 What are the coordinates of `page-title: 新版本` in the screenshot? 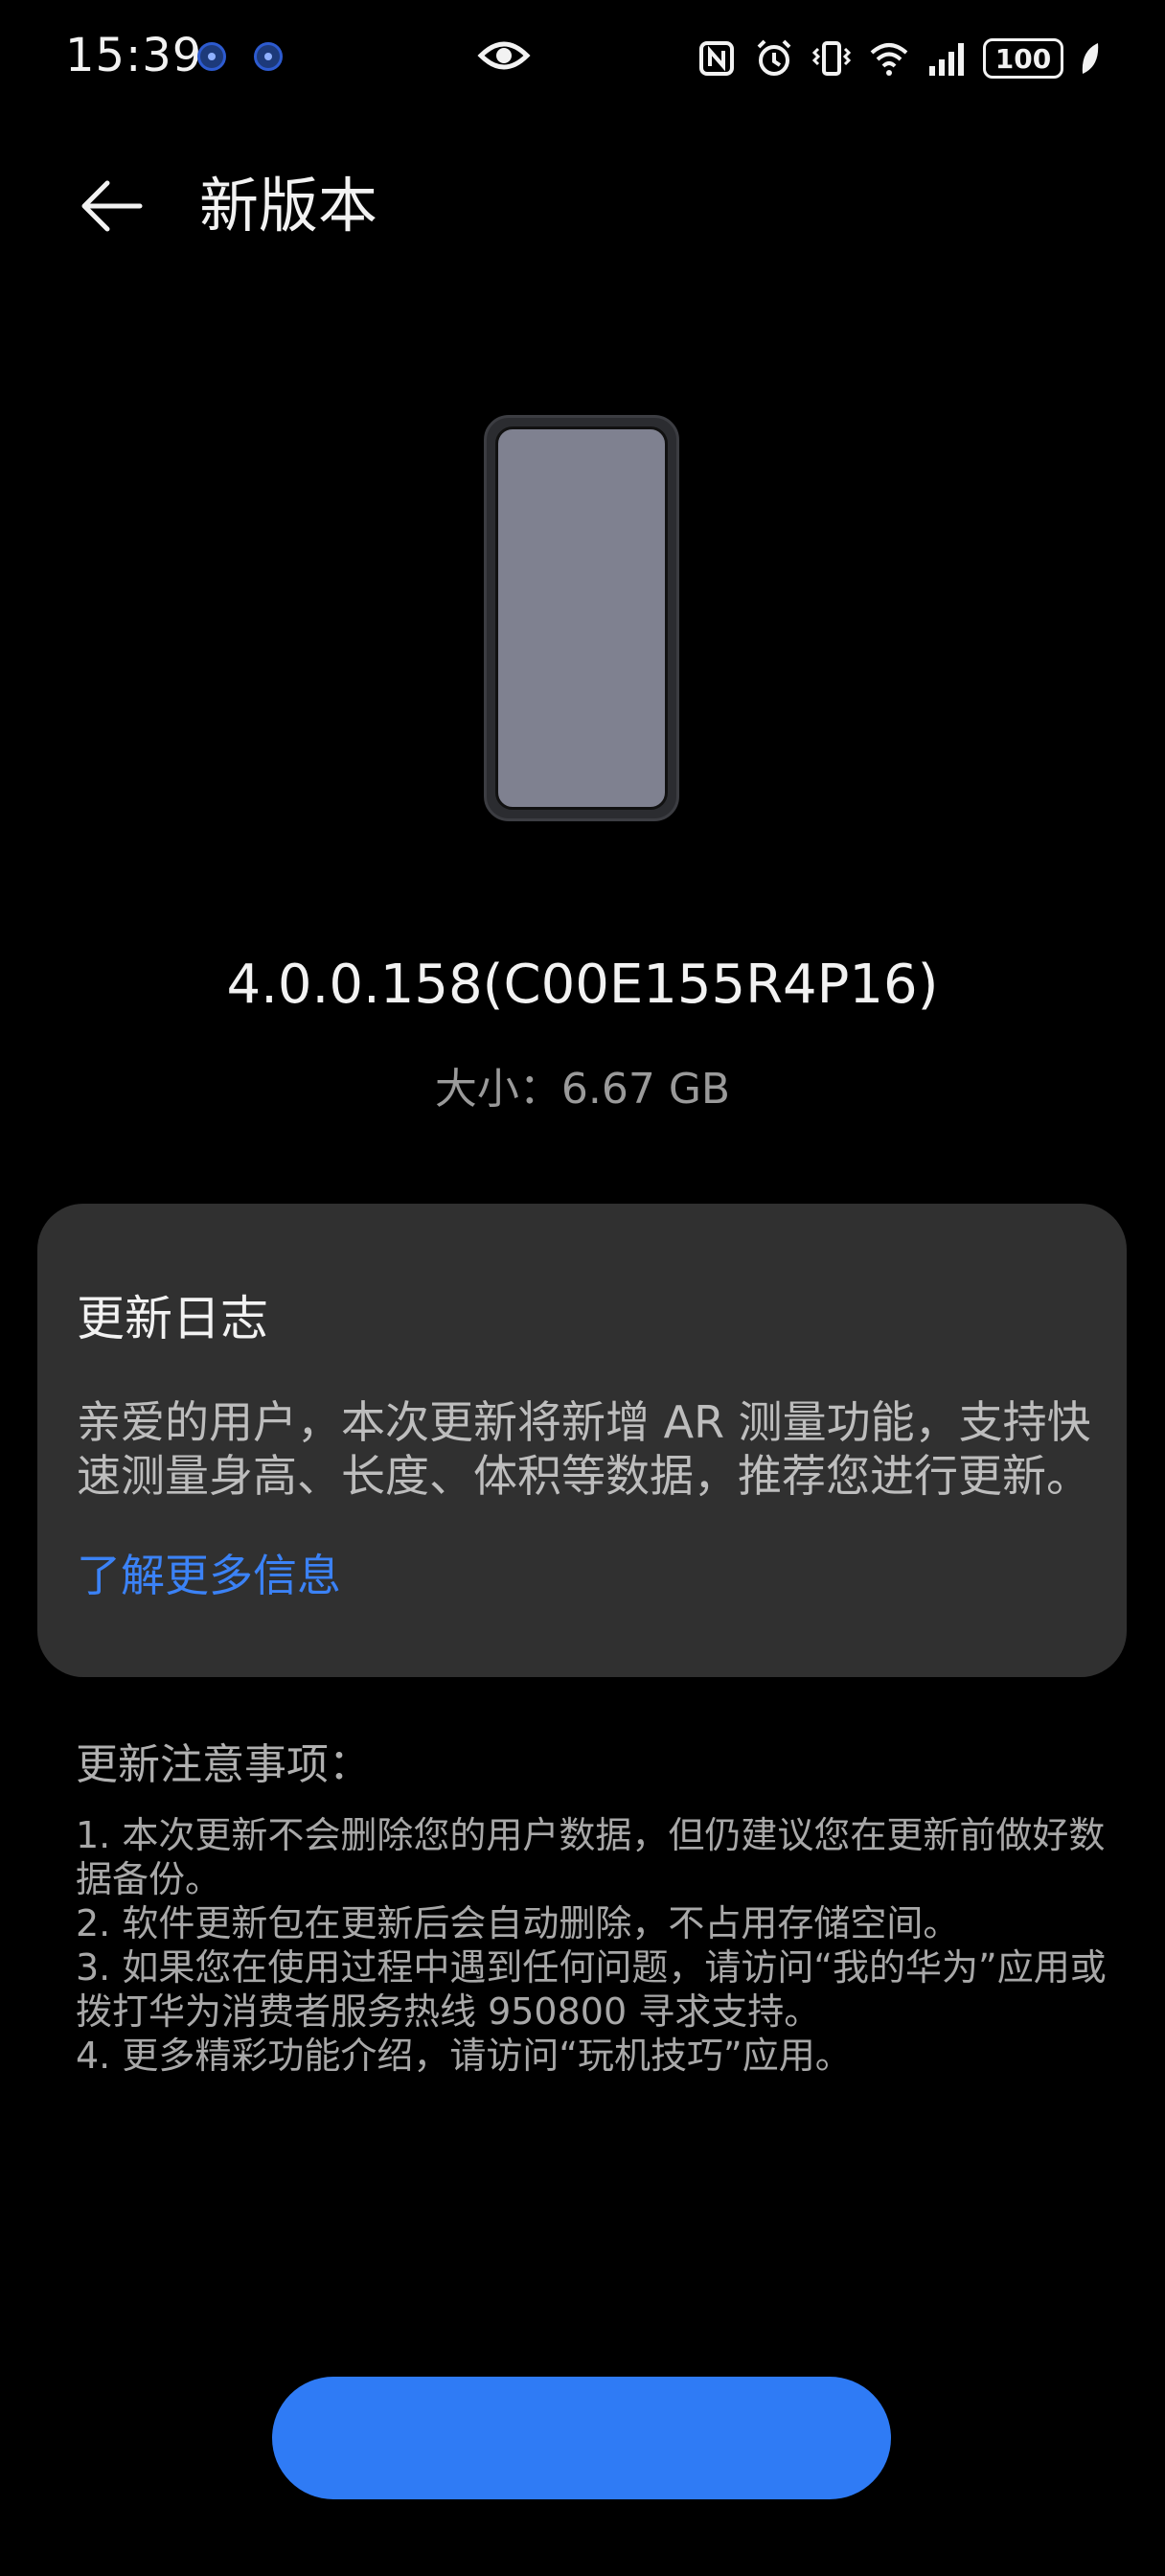 It's located at (289, 206).